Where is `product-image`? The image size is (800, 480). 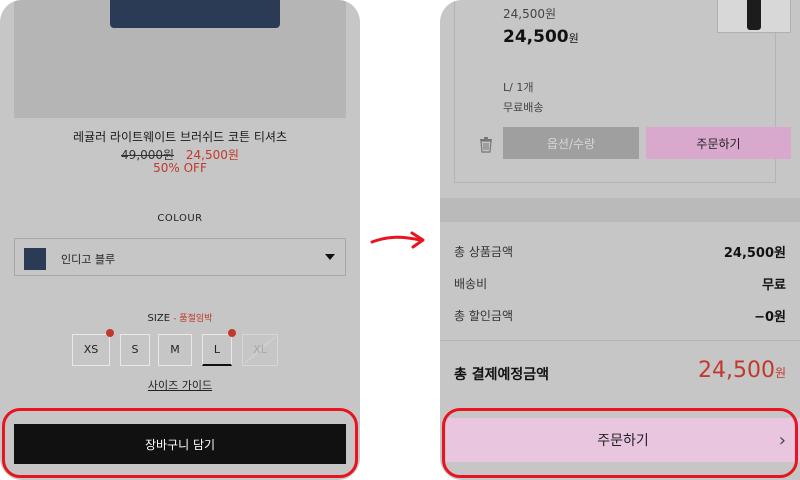 product-image is located at coordinates (180, 59).